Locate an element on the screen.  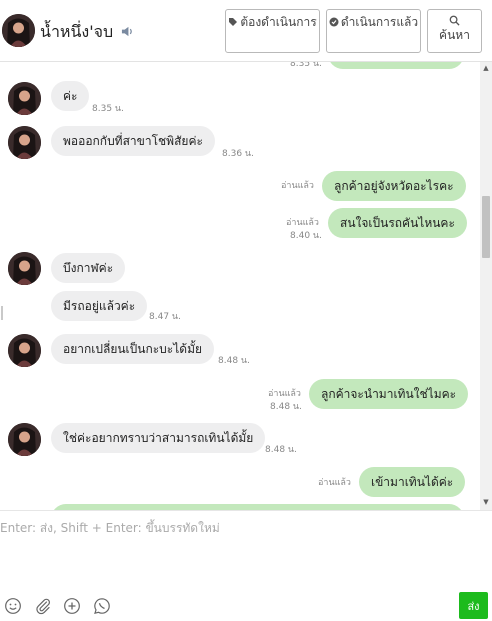
speaker-icon is located at coordinates (127, 31).